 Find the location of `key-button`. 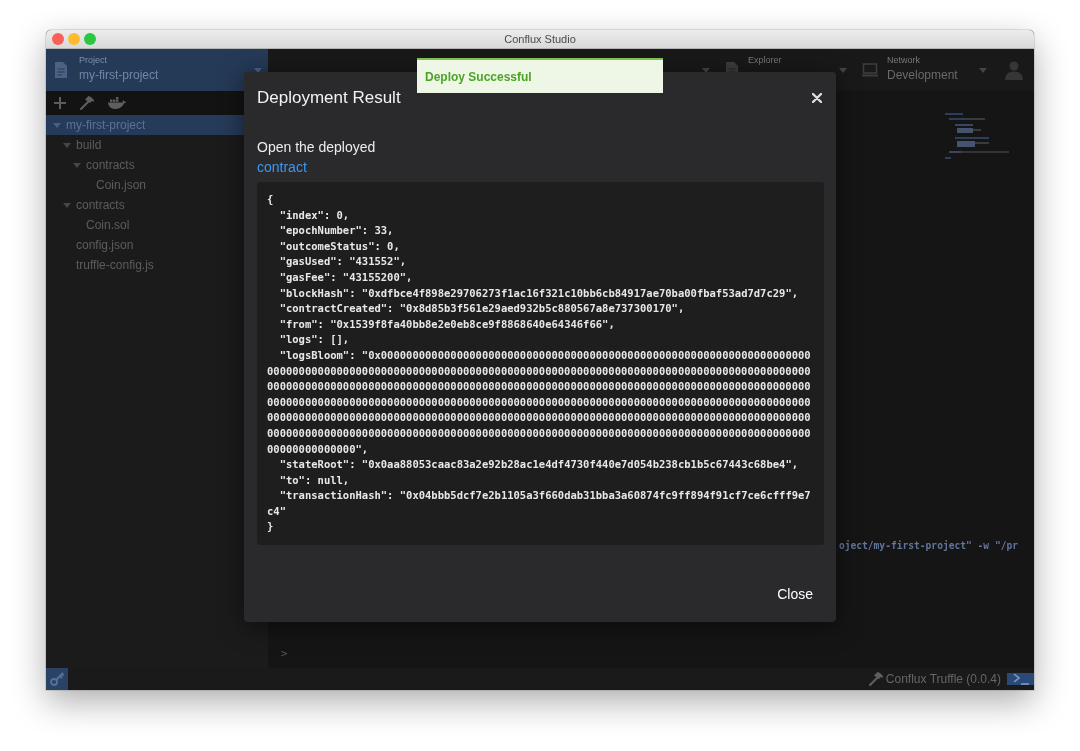

key-button is located at coordinates (57, 679).